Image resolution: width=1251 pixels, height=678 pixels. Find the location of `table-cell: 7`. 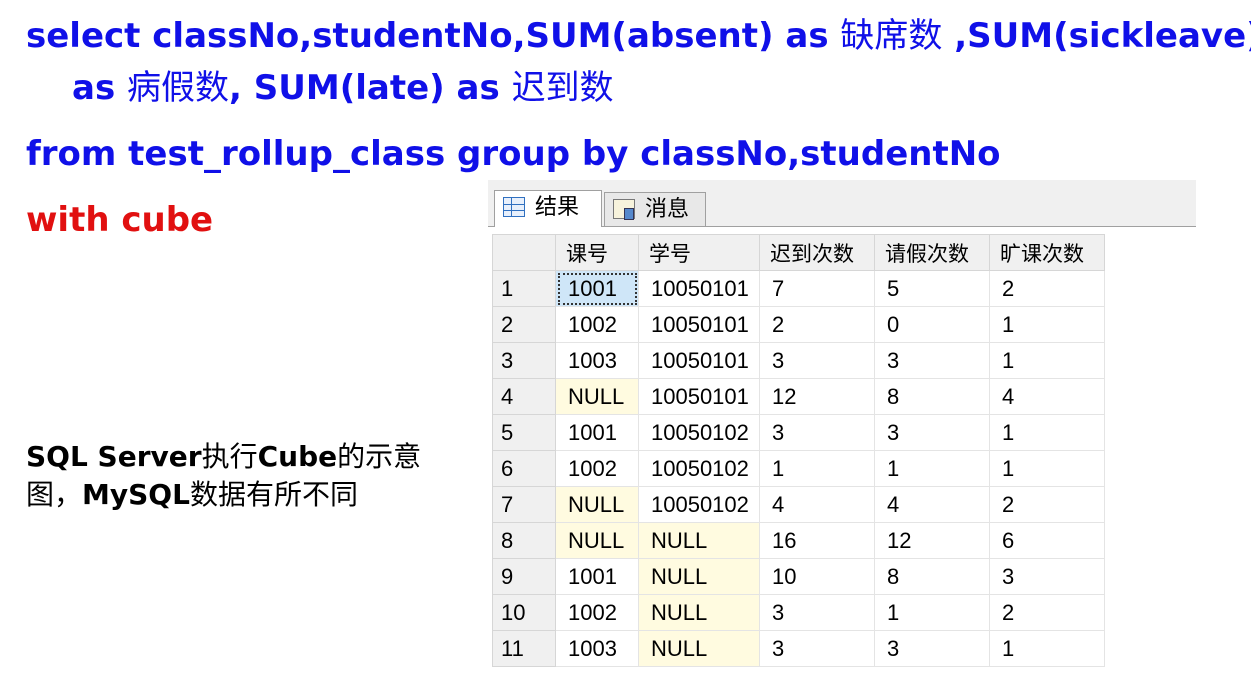

table-cell: 7 is located at coordinates (817, 288).